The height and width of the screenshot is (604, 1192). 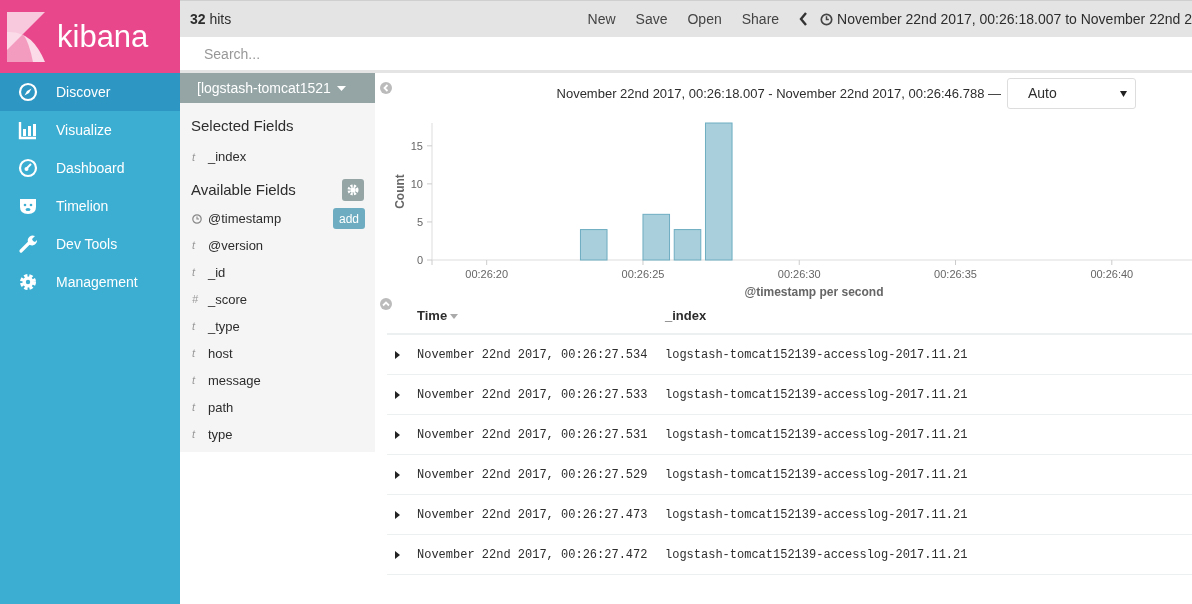 I want to click on table-cell-text: November 22nd 2017, 00:26:27.473, so click(x=533, y=515).